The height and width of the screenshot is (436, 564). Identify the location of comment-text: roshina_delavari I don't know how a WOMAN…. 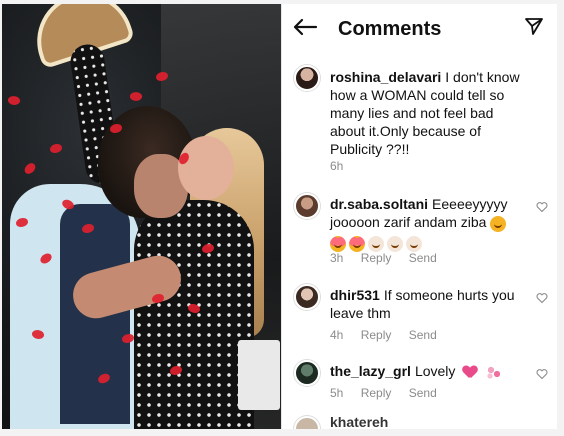
(431, 113).